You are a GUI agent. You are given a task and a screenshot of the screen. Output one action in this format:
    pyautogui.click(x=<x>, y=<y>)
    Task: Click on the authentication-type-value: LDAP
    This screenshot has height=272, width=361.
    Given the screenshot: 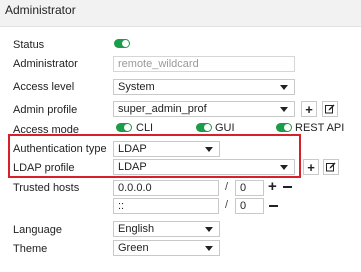 What is the action you would take?
    pyautogui.click(x=132, y=149)
    